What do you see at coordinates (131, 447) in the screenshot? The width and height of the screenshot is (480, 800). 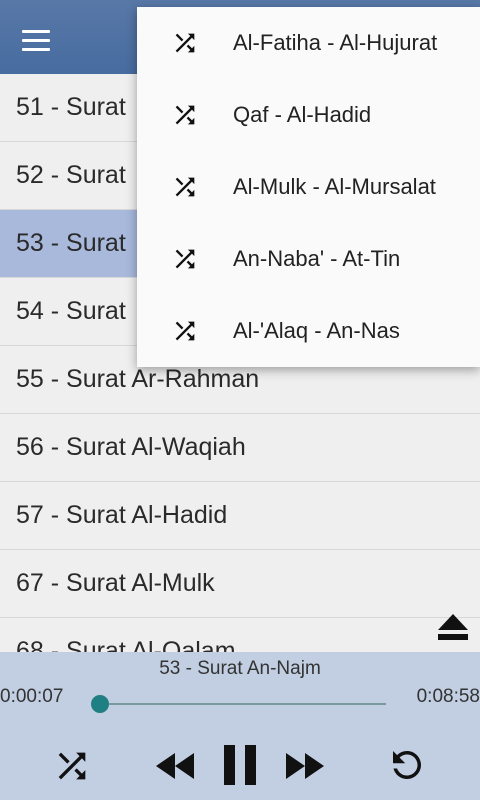 I see `list-item-label: 56 - Surat Al-Waqiah` at bounding box center [131, 447].